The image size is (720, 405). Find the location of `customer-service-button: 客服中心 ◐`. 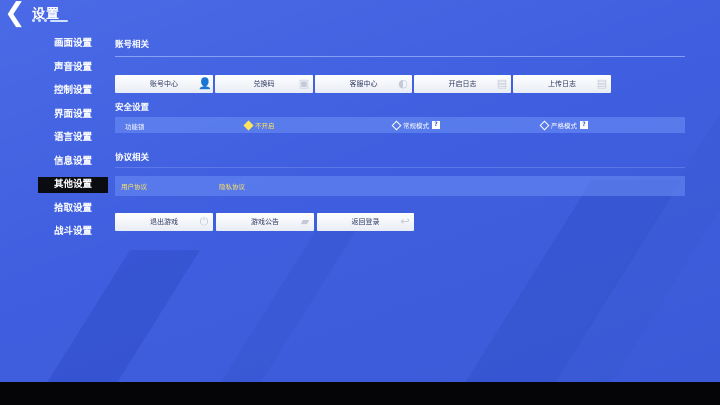

customer-service-button: 客服中心 ◐ is located at coordinates (363, 84).